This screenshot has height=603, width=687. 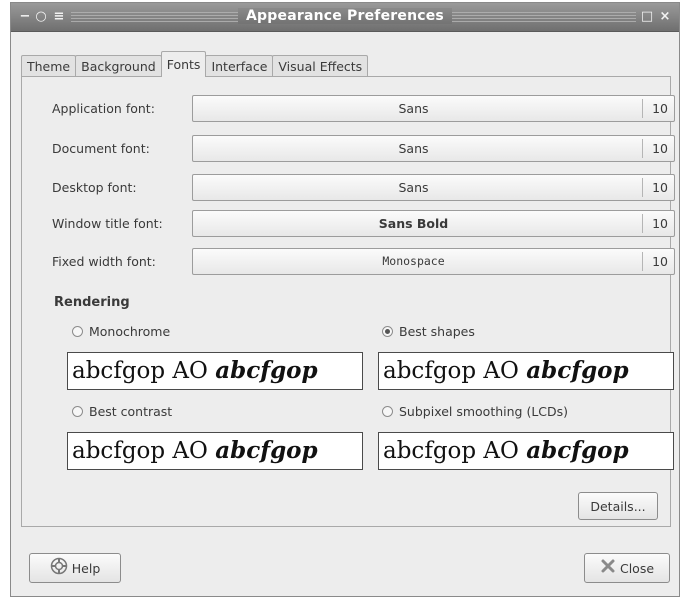 I want to click on tab-theme: Theme, so click(x=49, y=66).